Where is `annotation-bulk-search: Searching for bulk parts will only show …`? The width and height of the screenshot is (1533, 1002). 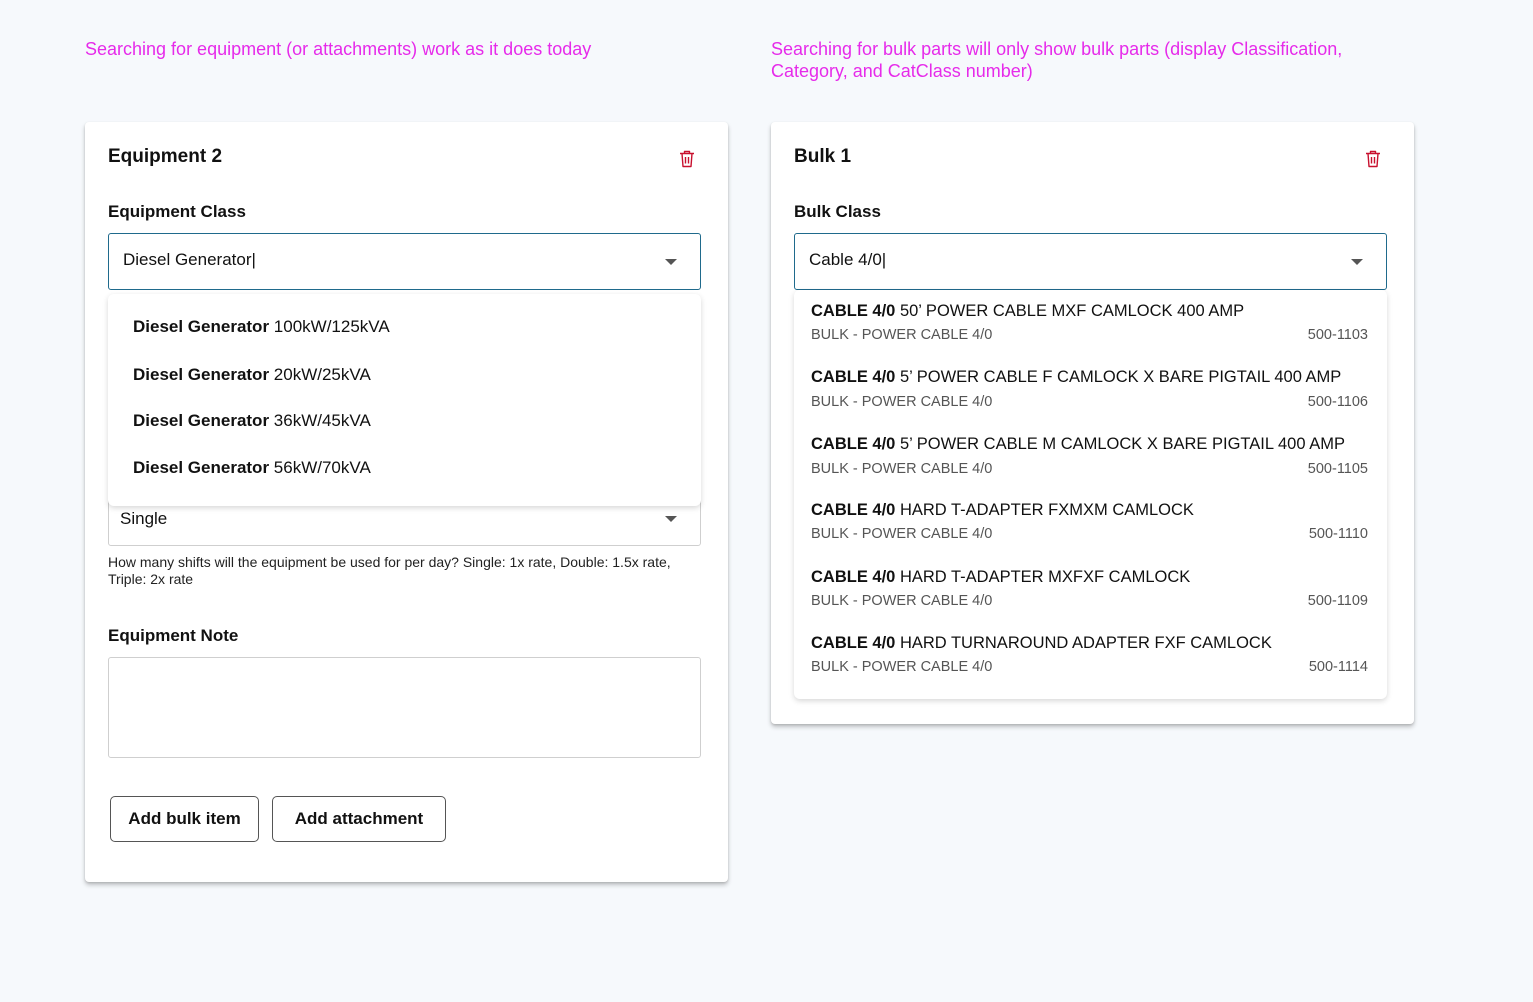 annotation-bulk-search: Searching for bulk parts will only show … is located at coordinates (1056, 60).